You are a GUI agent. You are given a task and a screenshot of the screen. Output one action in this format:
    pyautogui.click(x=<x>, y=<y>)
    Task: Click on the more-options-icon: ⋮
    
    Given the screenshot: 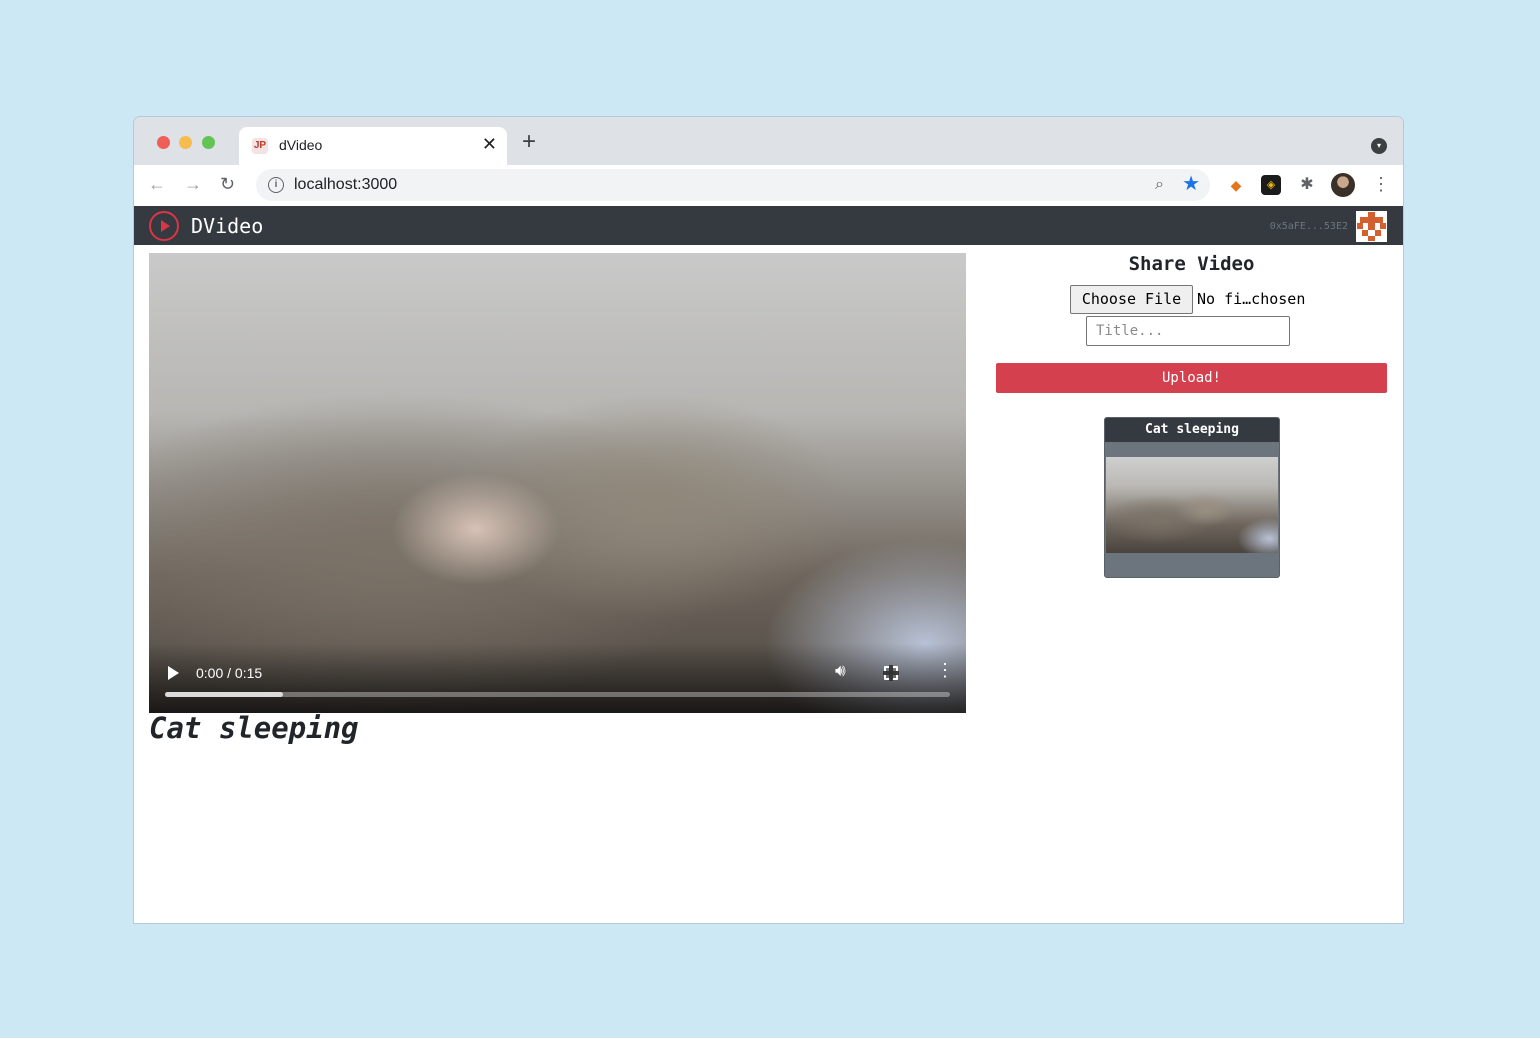 What is the action you would take?
    pyautogui.click(x=945, y=670)
    